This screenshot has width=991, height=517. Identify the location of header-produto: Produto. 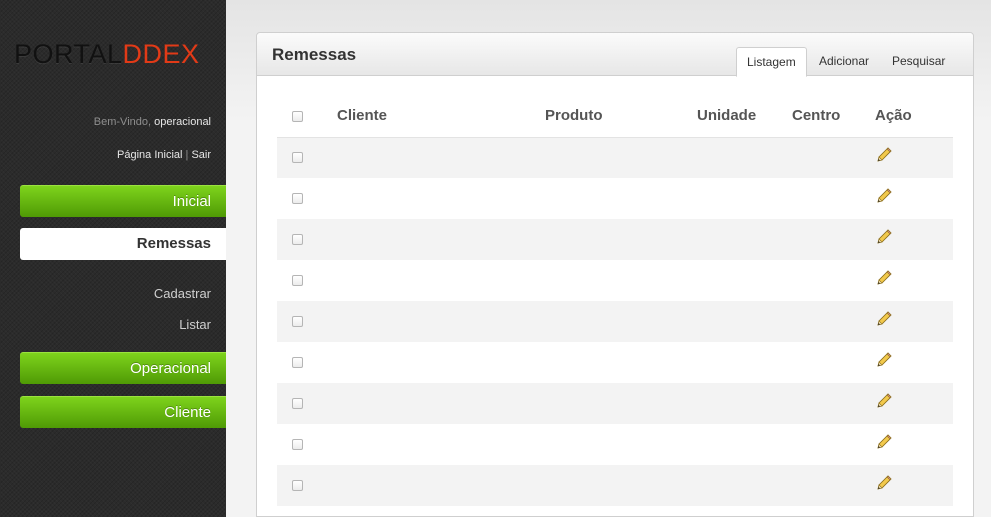
(621, 116).